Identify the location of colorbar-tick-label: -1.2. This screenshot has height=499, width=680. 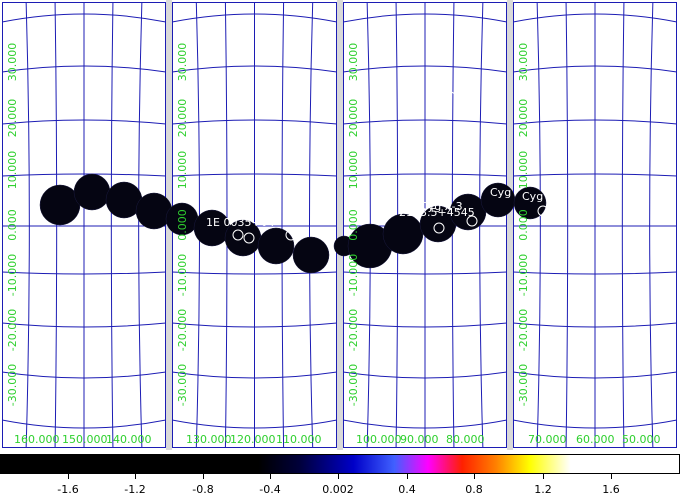
(135, 489).